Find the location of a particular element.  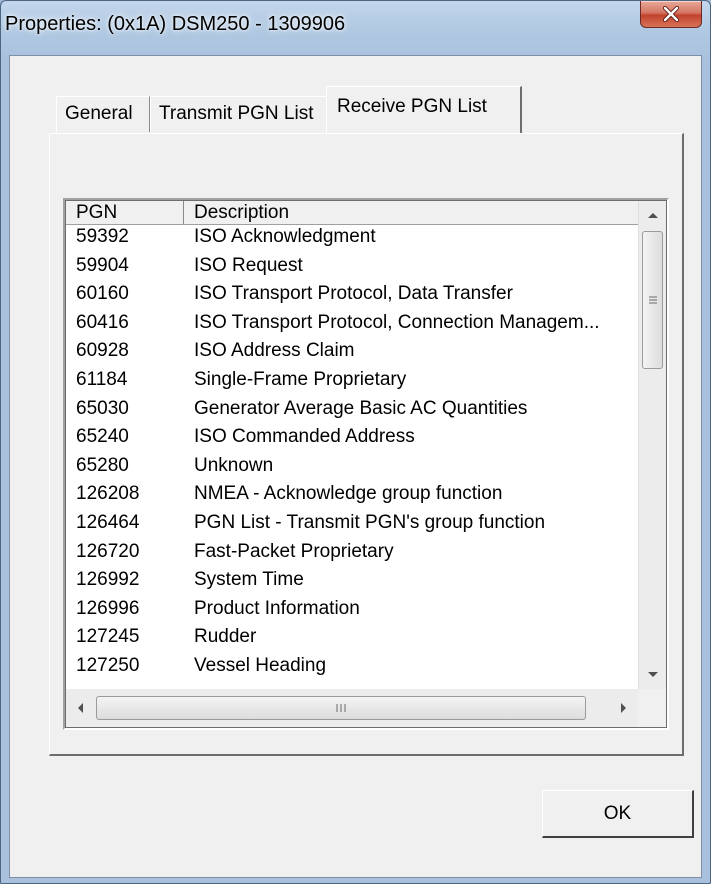

scroll-up-button is located at coordinates (652, 215).